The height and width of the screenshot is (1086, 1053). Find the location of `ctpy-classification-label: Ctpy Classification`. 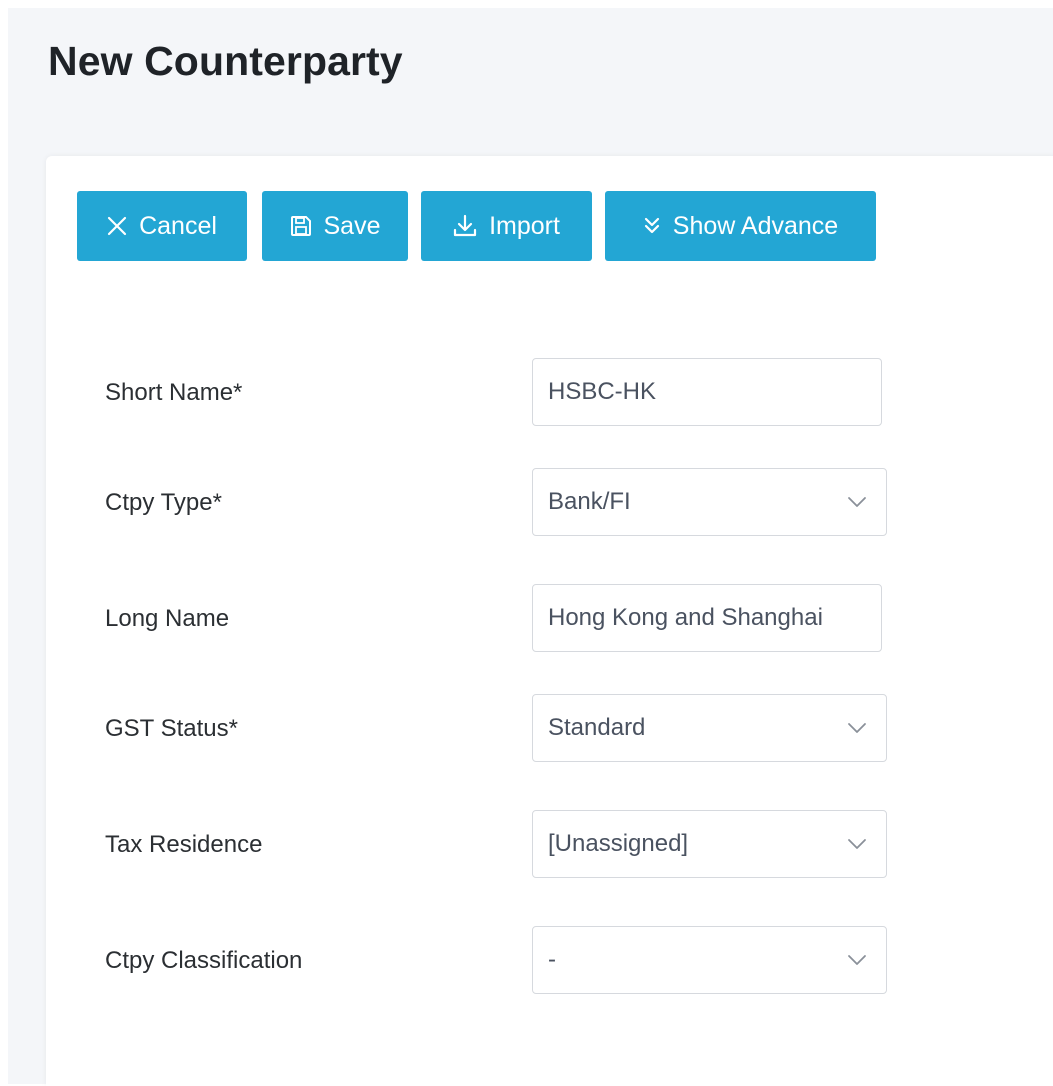

ctpy-classification-label: Ctpy Classification is located at coordinates (204, 960).